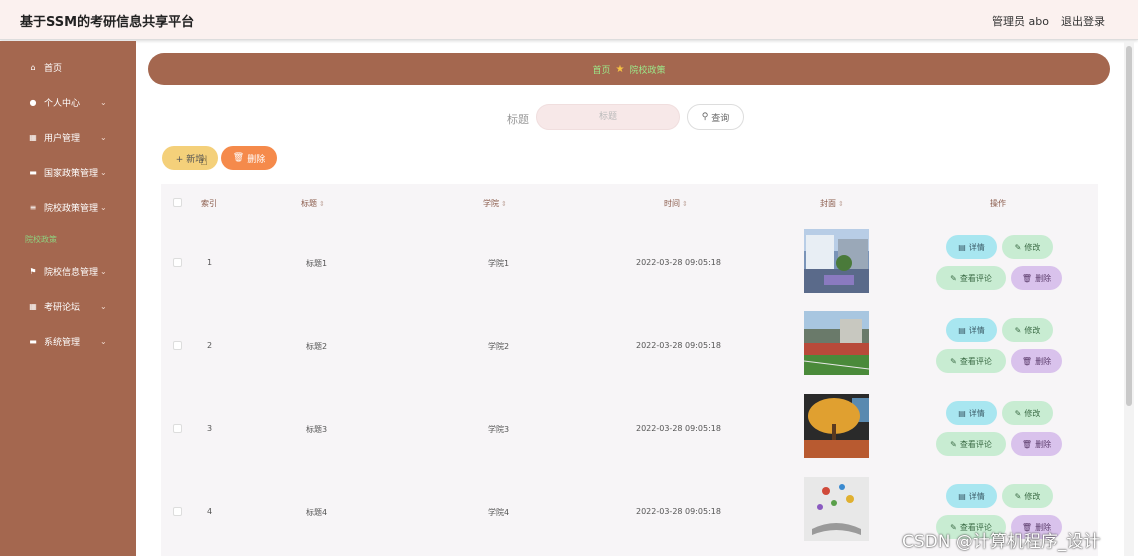 This screenshot has height=556, width=1138. Describe the element at coordinates (836, 261) in the screenshot. I see `cover-image-building` at that location.